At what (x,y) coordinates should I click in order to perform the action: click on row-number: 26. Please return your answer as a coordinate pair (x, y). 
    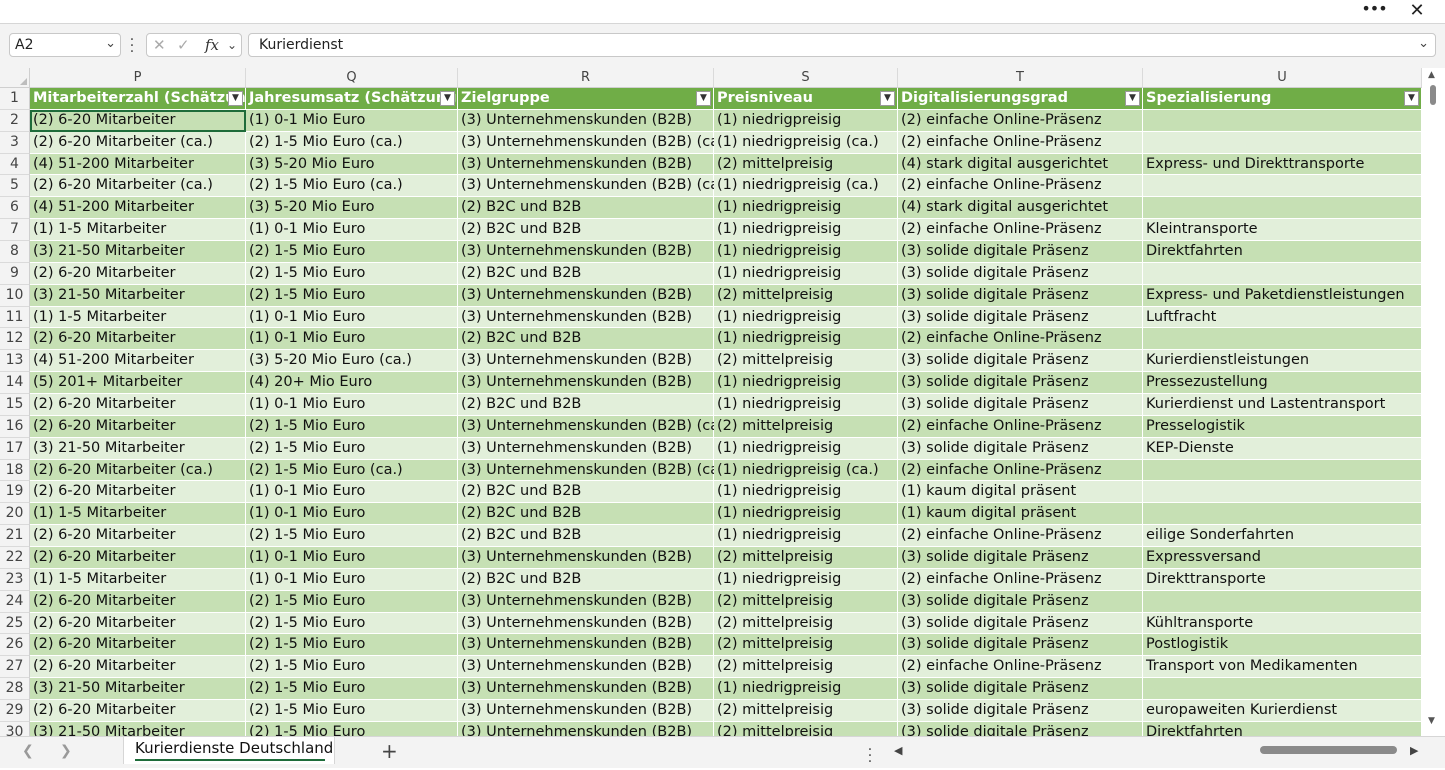
    Looking at the image, I should click on (15, 645).